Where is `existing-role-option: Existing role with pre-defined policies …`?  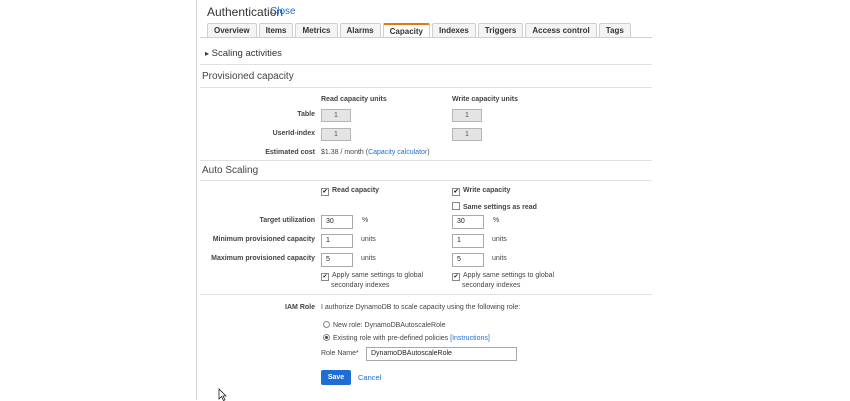
existing-role-option: Existing role with pre-defined policies … is located at coordinates (406, 338).